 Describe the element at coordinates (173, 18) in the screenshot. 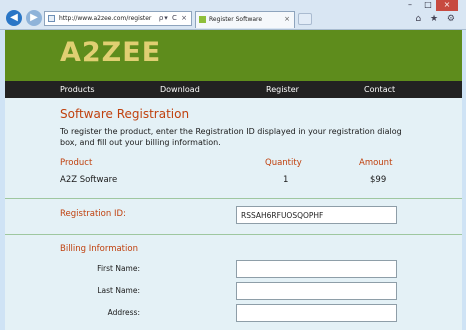

I see `address-actions: ρ▾ C ×` at that location.